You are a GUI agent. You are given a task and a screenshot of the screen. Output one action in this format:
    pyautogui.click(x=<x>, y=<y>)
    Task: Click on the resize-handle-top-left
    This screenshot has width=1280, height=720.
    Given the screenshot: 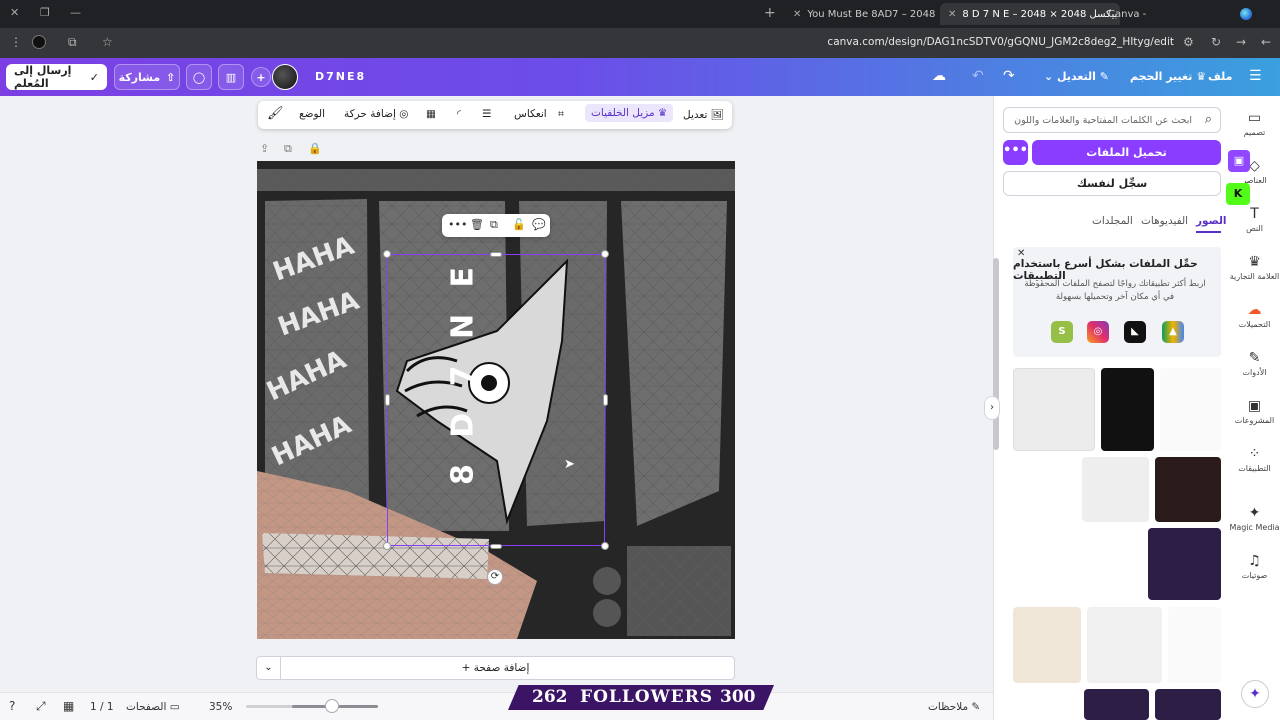 What is the action you would take?
    pyautogui.click(x=387, y=254)
    